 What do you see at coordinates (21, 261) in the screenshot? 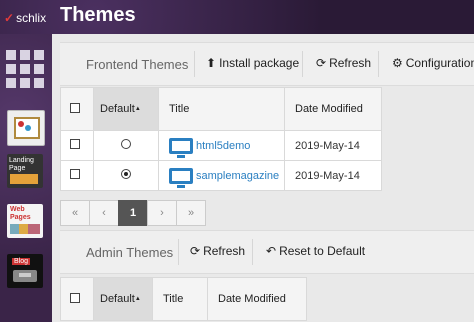
I see `tile-blog-text: Blog` at bounding box center [21, 261].